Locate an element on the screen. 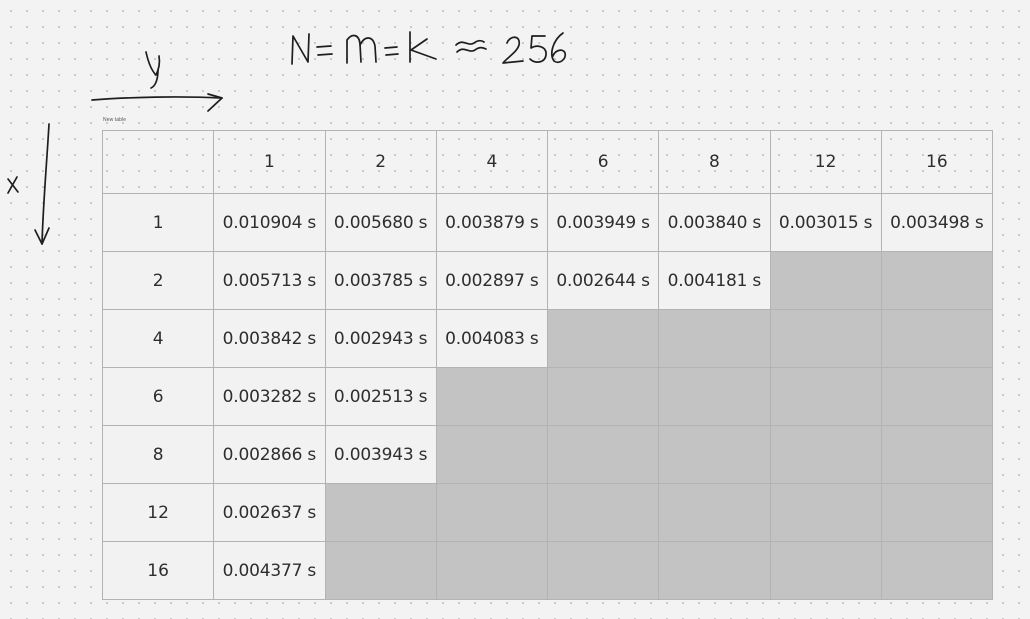  table-row: 16 0.004377 s is located at coordinates (547, 570).